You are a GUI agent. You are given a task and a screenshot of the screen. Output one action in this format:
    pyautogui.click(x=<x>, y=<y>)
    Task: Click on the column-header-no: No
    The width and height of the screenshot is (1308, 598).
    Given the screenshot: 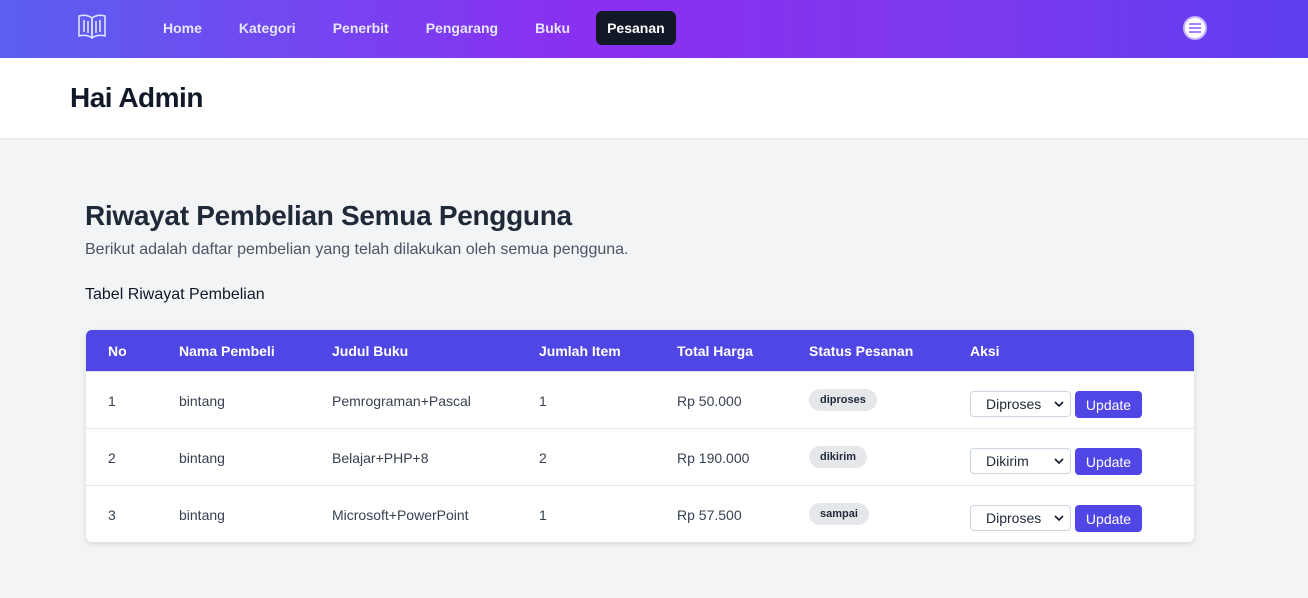 What is the action you would take?
    pyautogui.click(x=117, y=351)
    